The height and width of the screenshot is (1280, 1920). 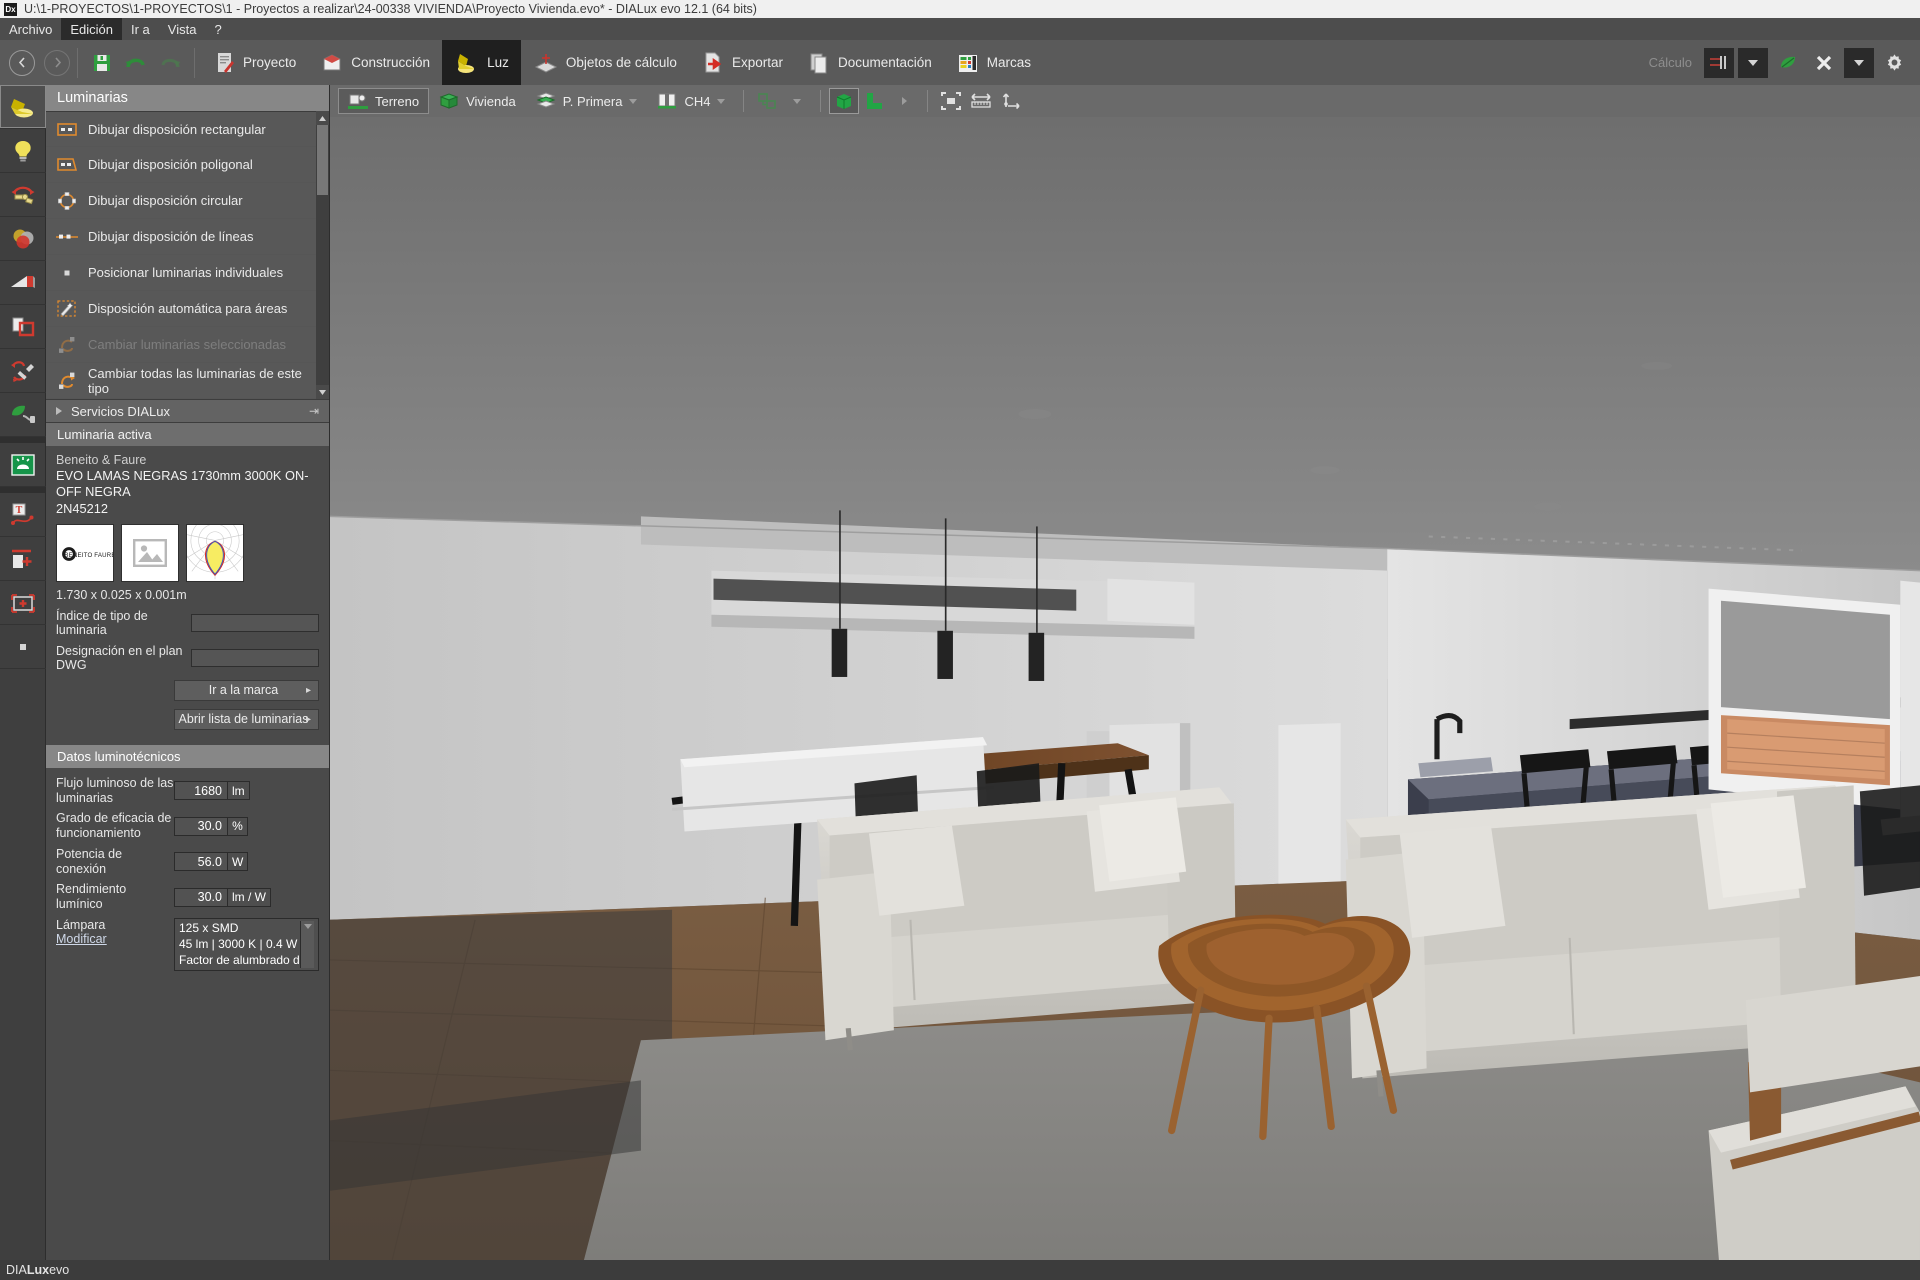 What do you see at coordinates (322, 160) in the screenshot?
I see `panel-scroll-thumb` at bounding box center [322, 160].